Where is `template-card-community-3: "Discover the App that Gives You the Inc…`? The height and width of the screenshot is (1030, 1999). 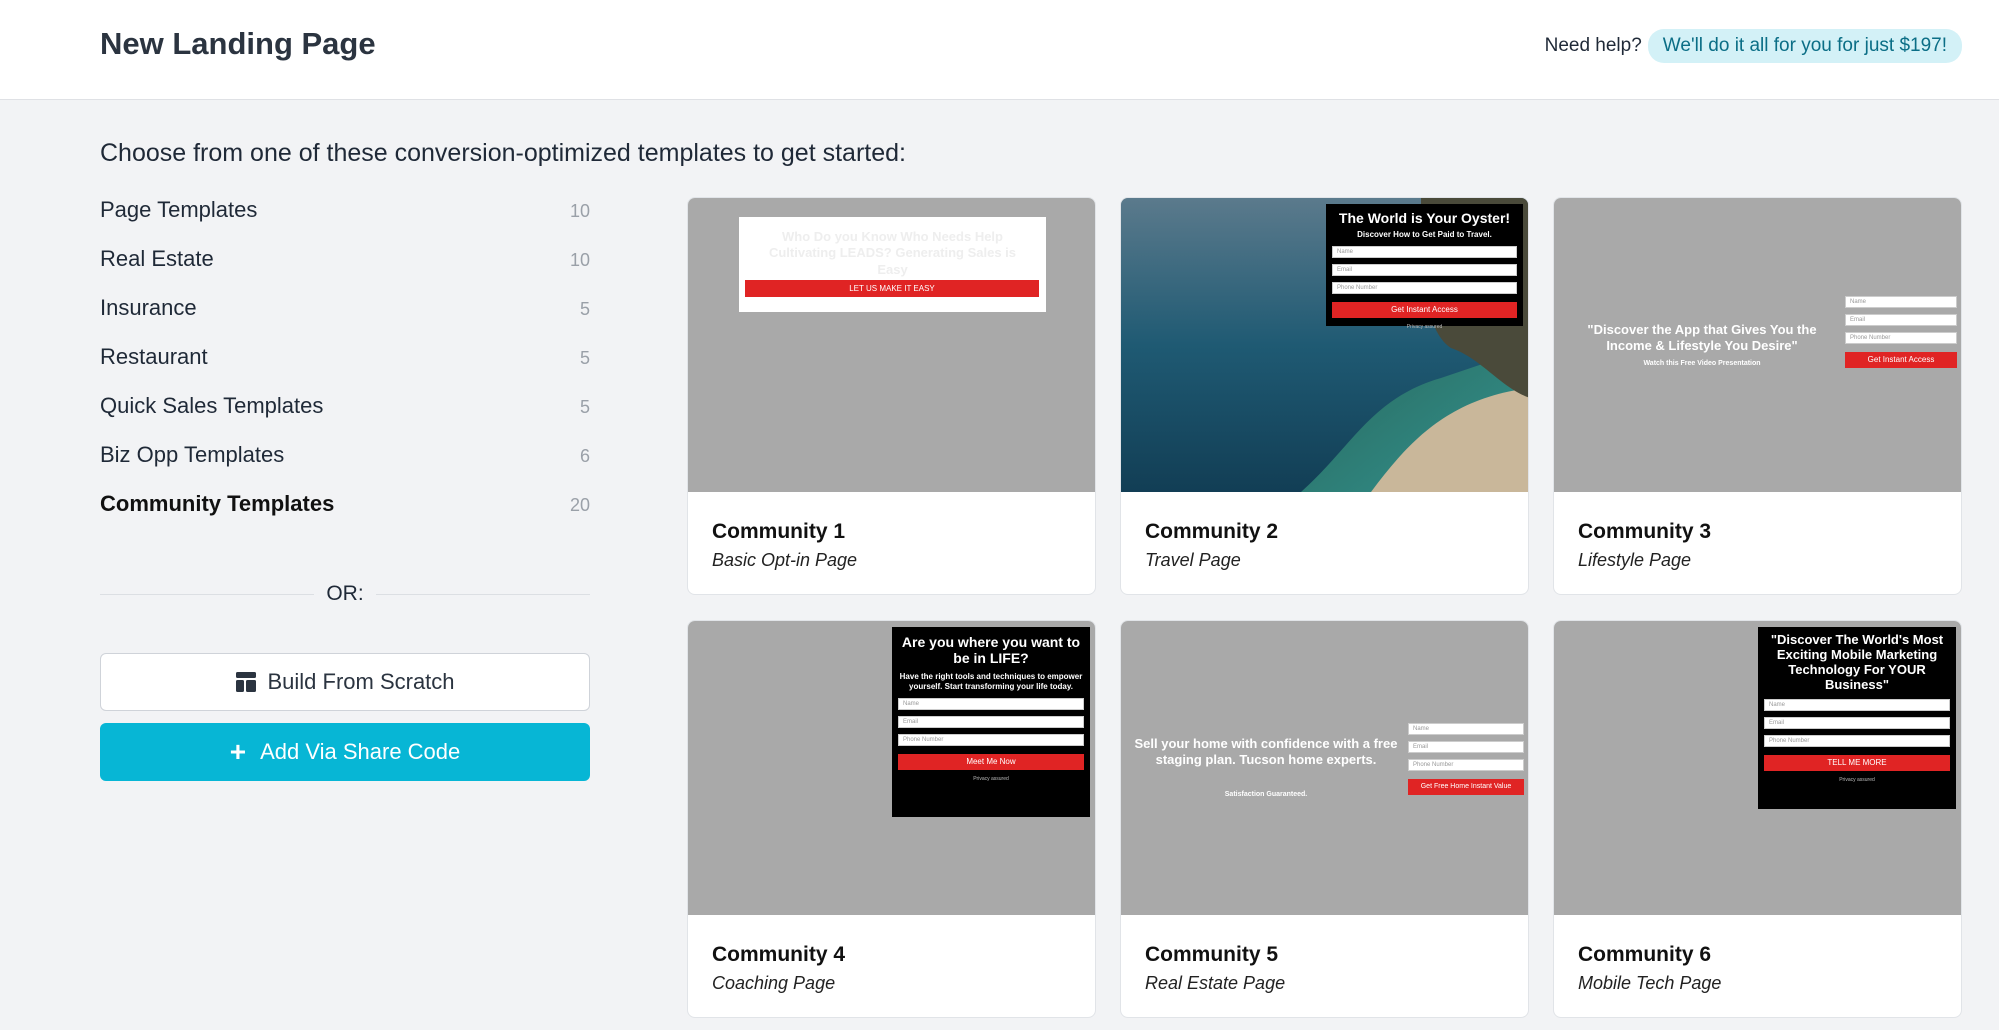
template-card-community-3: "Discover the App that Gives You the Inc… is located at coordinates (1757, 396).